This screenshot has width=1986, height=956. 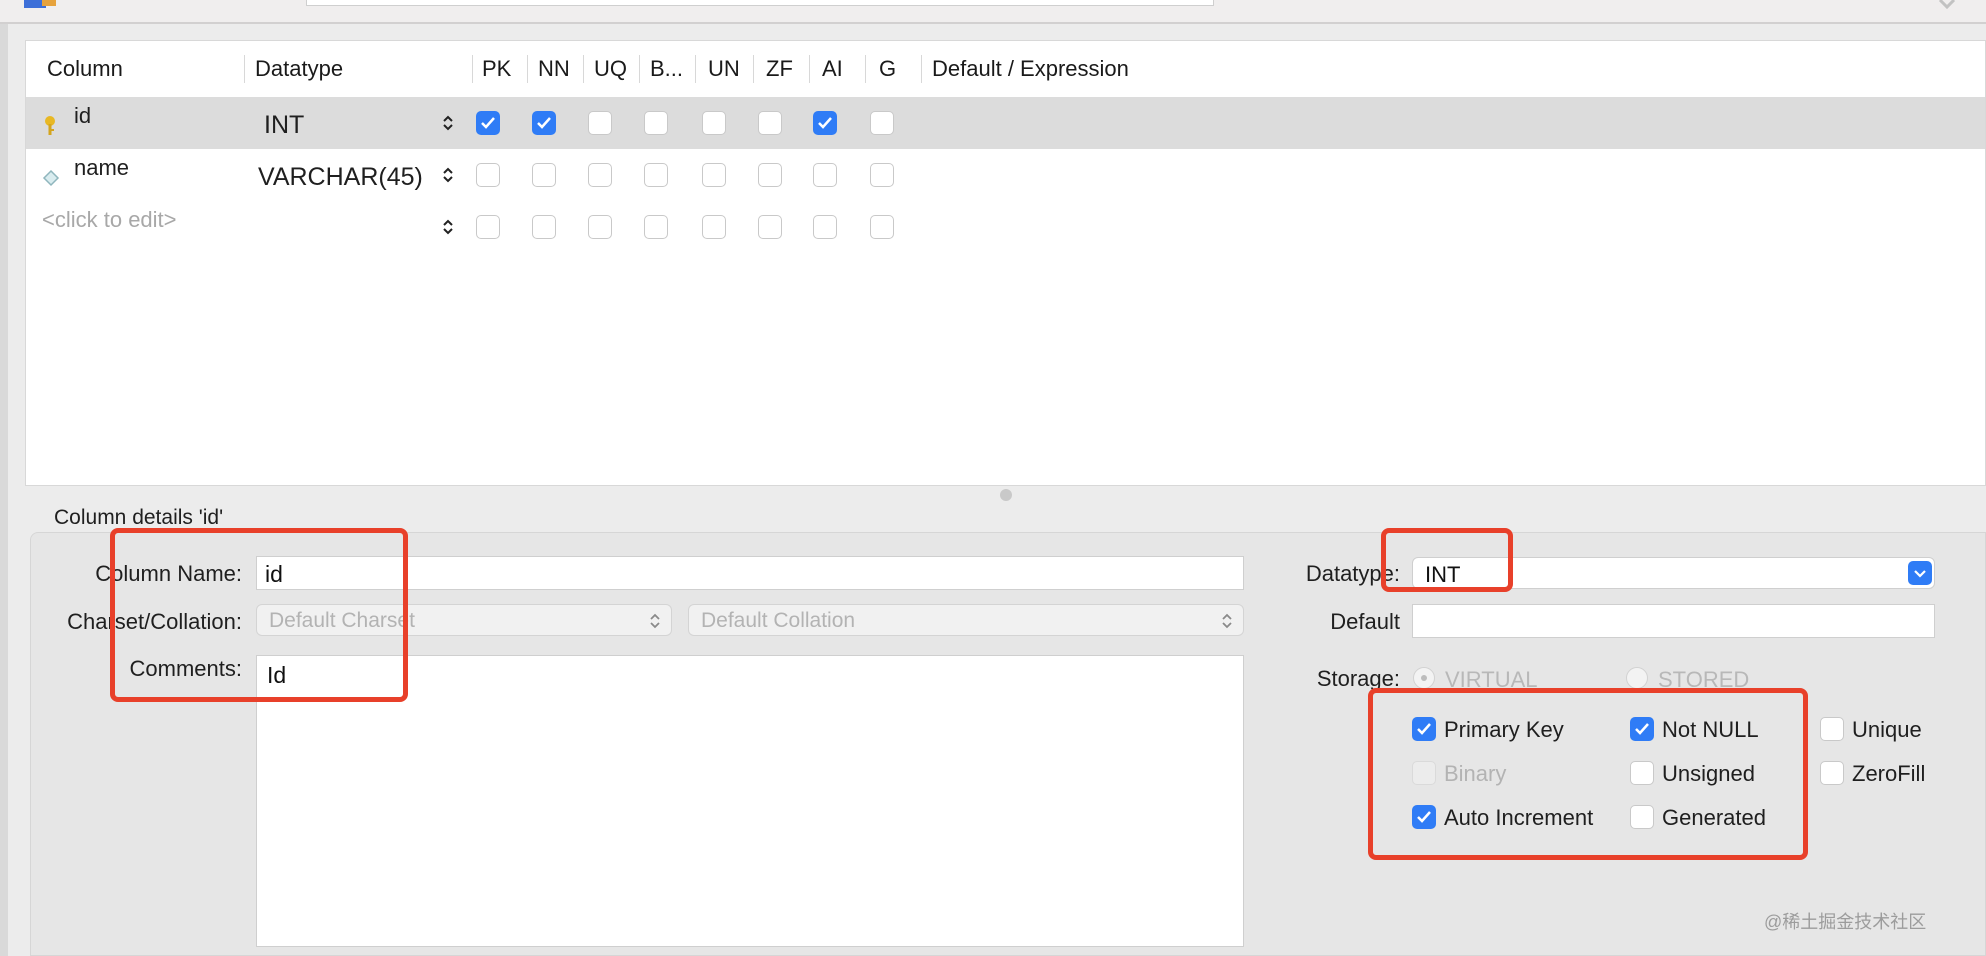 What do you see at coordinates (299, 69) in the screenshot?
I see `header-datatype: Datatype` at bounding box center [299, 69].